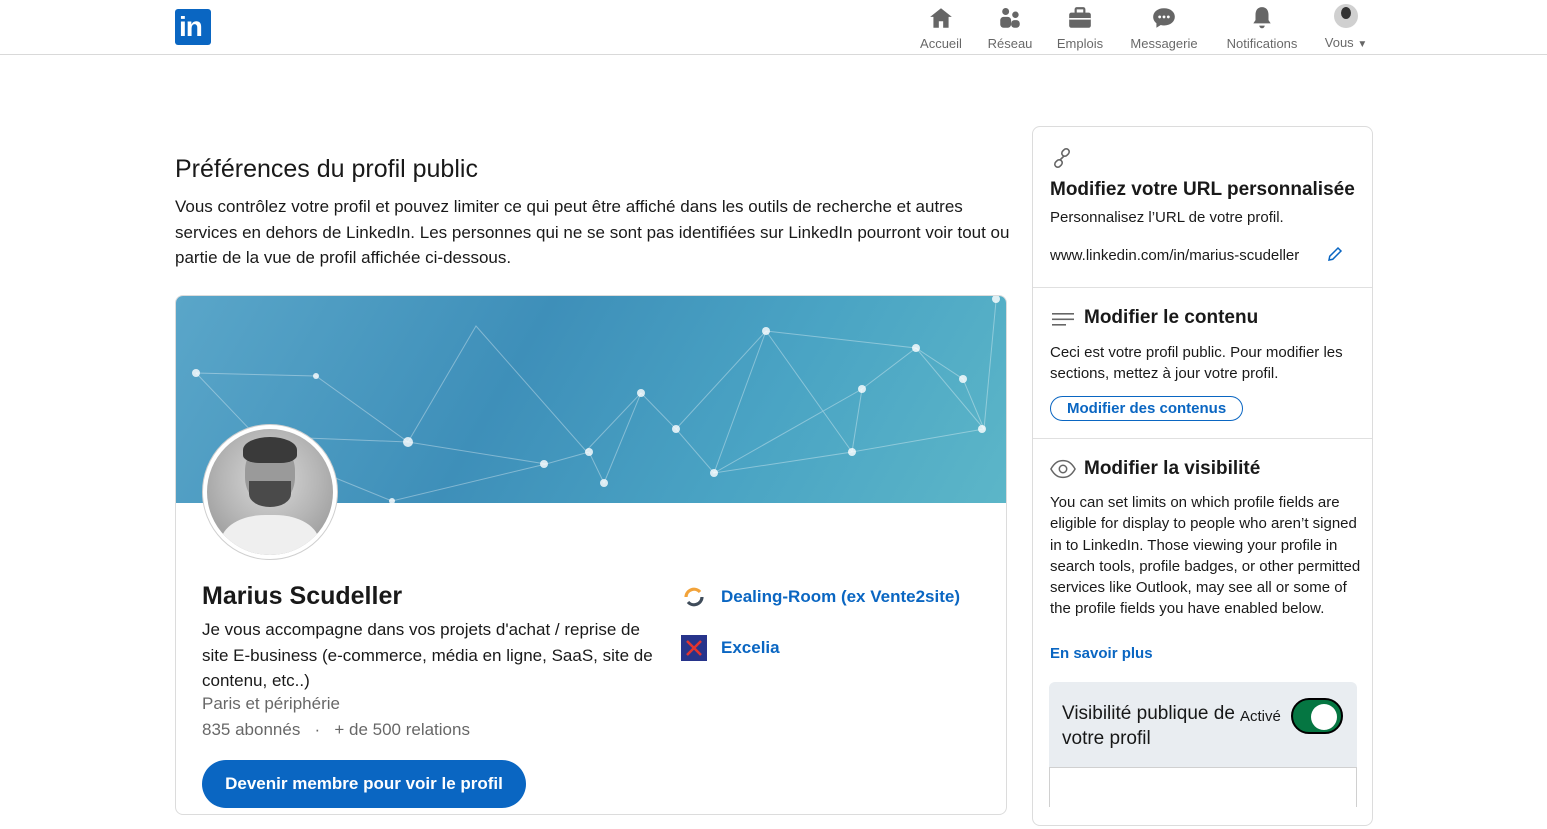  I want to click on lines-icon, so click(1063, 319).